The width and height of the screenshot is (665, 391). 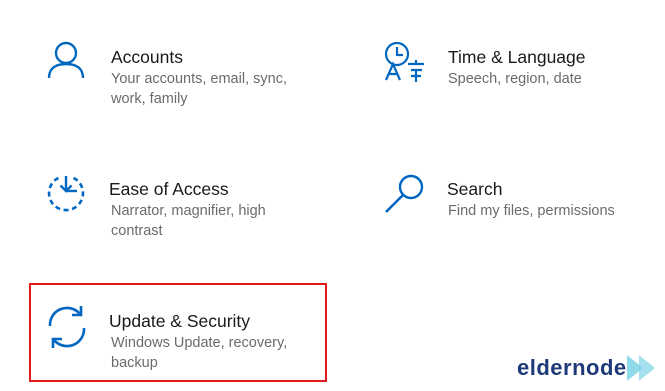 I want to click on tile-title: Accounts, so click(x=147, y=57).